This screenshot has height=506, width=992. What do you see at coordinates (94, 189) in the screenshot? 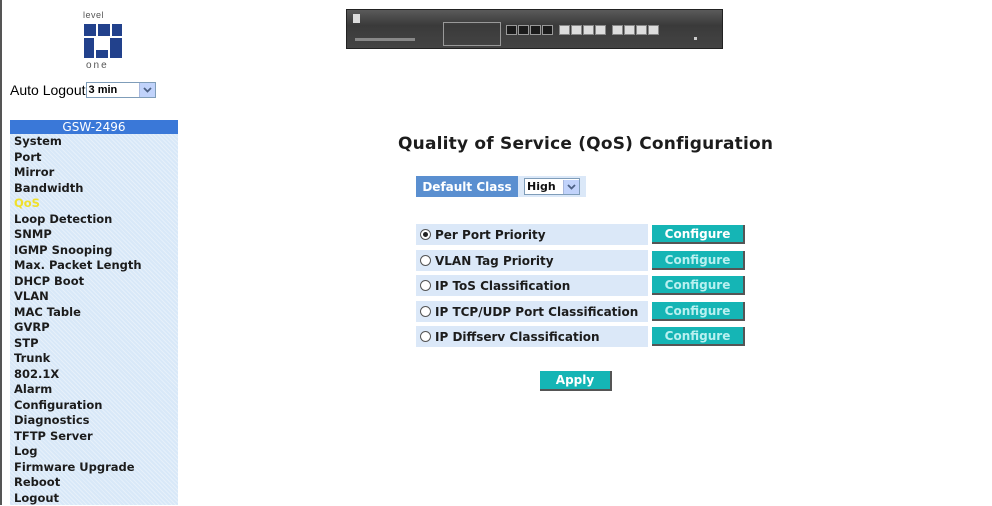
I see `sidebar-item-bandwidth: Bandwidth` at bounding box center [94, 189].